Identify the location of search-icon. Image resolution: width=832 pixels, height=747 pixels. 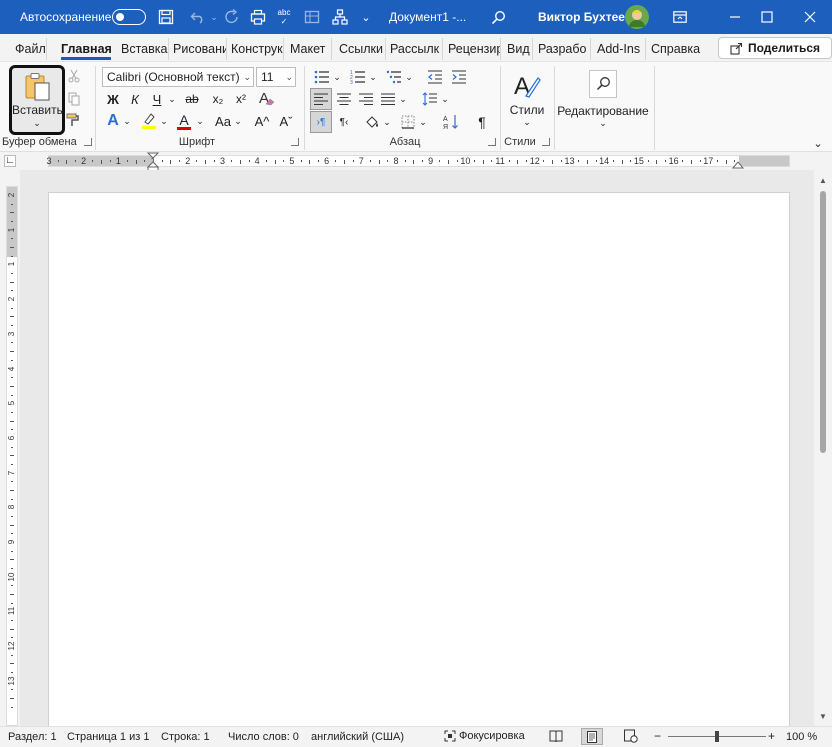
(498, 17).